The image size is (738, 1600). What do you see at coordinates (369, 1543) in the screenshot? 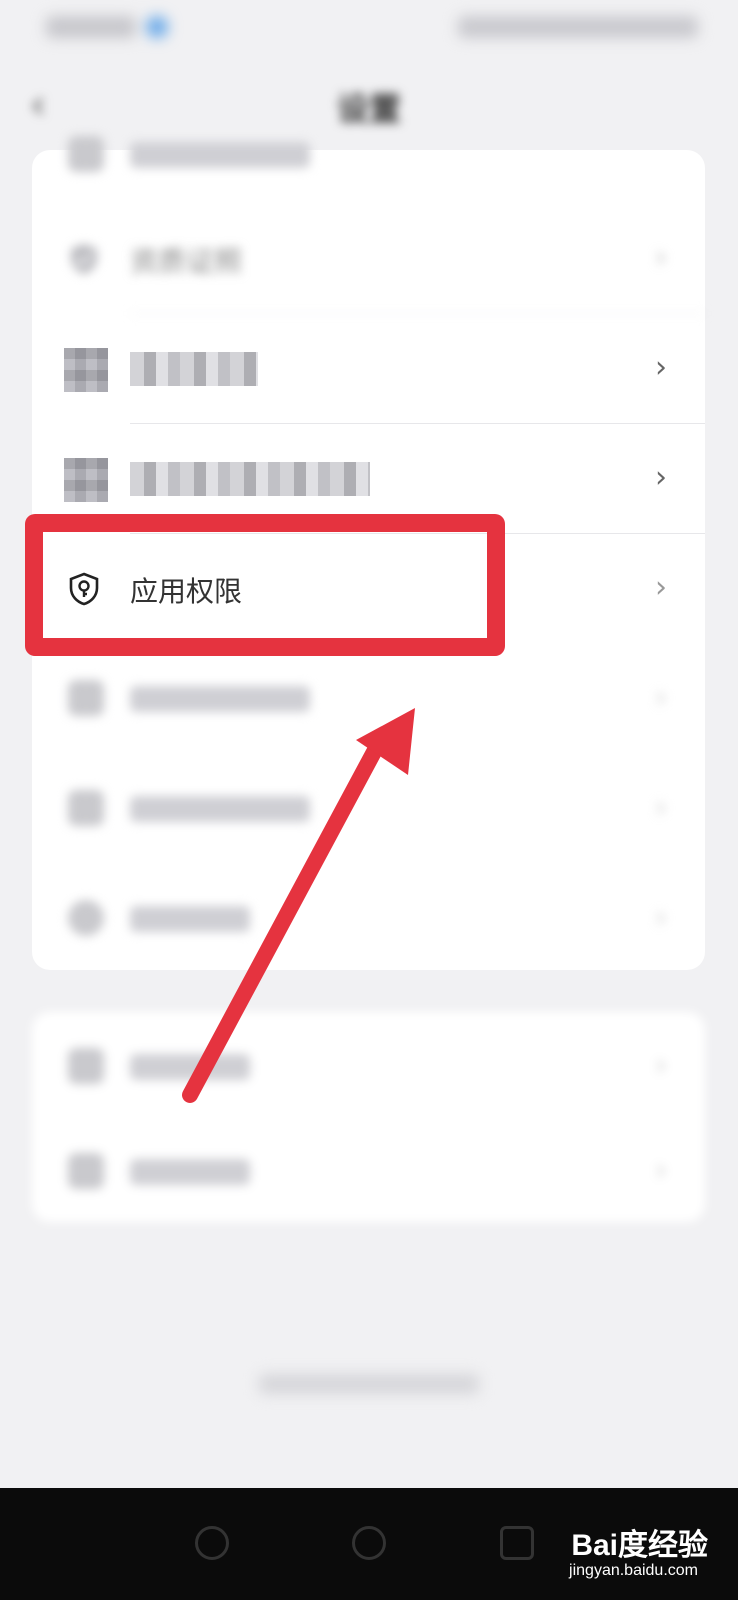
I see `nav-home-button` at bounding box center [369, 1543].